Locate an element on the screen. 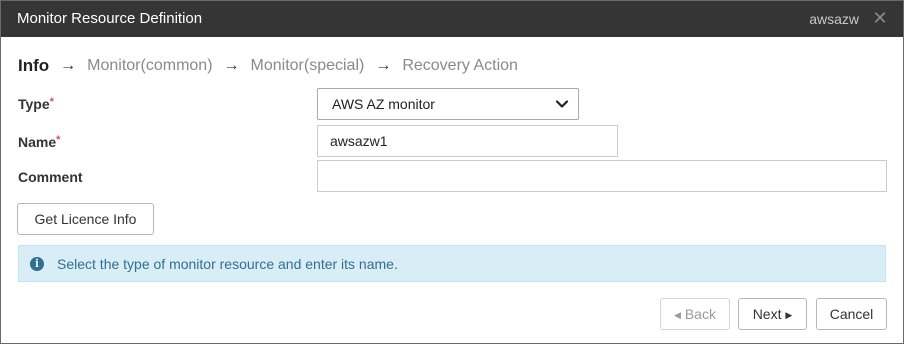 Image resolution: width=904 pixels, height=344 pixels. cancel-button: Cancel is located at coordinates (851, 314).